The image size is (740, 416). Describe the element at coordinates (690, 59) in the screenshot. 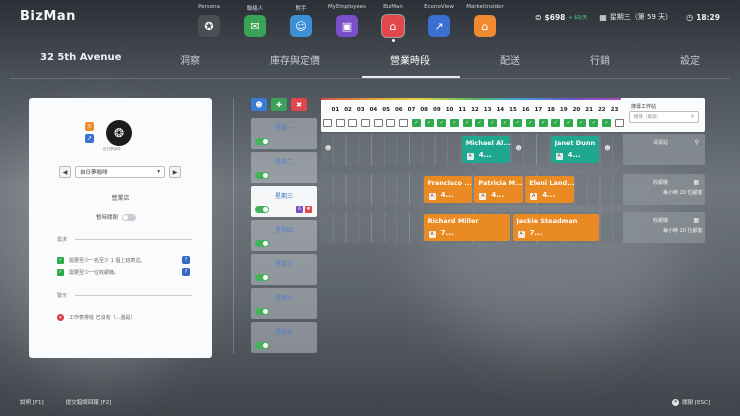

I see `tab-settings: 設定` at that location.